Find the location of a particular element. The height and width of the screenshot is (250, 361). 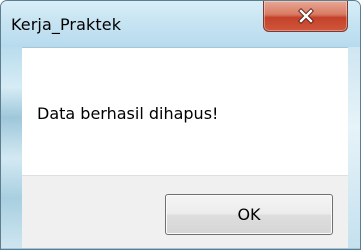

window-frame-bottom is located at coordinates (180, 248).